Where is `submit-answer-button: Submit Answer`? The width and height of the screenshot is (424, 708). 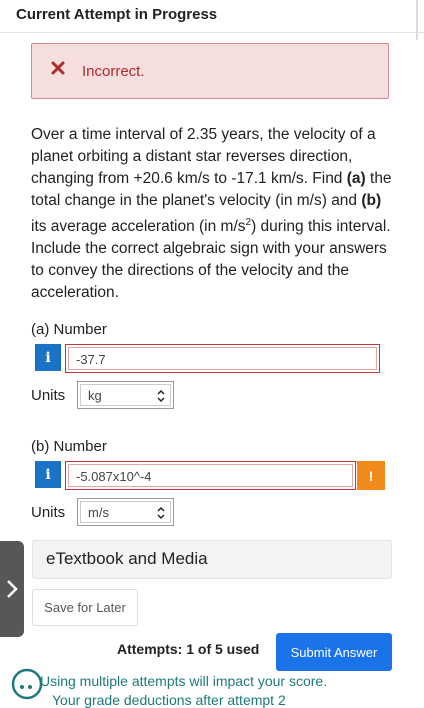
submit-answer-button: Submit Answer is located at coordinates (334, 652).